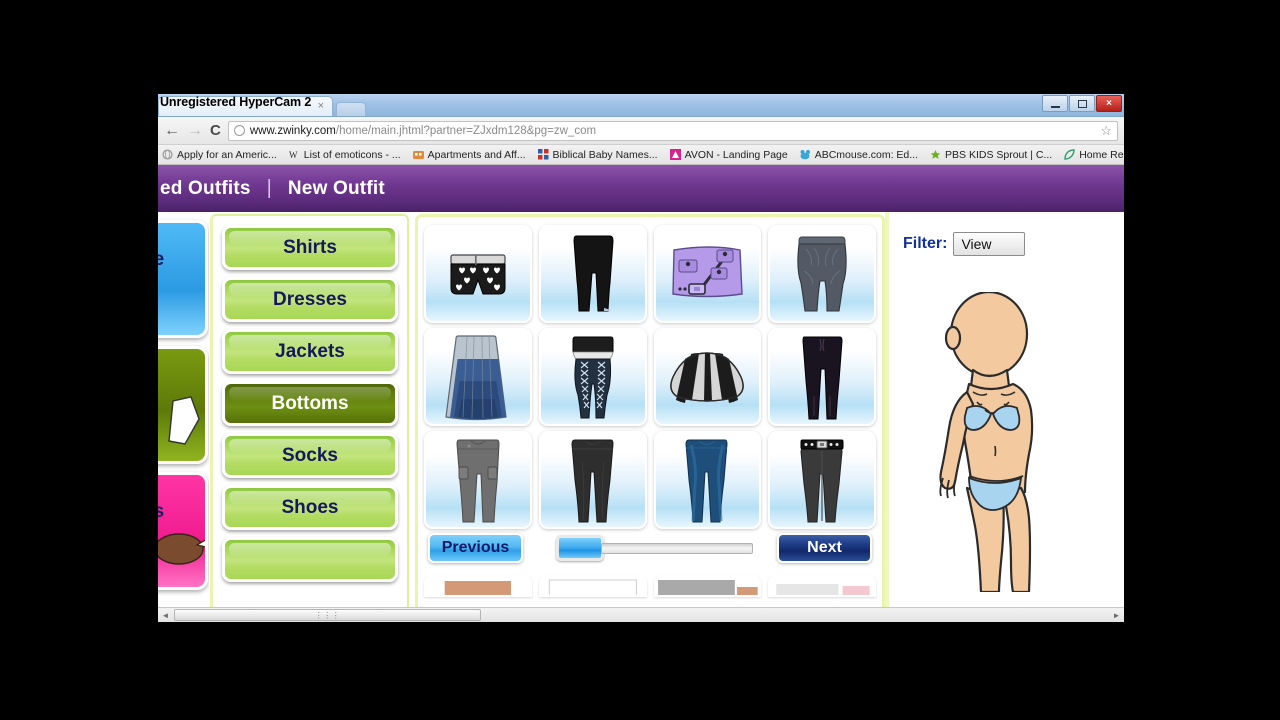  Describe the element at coordinates (822, 480) in the screenshot. I see `item-studded-belt-jeggings` at that location.